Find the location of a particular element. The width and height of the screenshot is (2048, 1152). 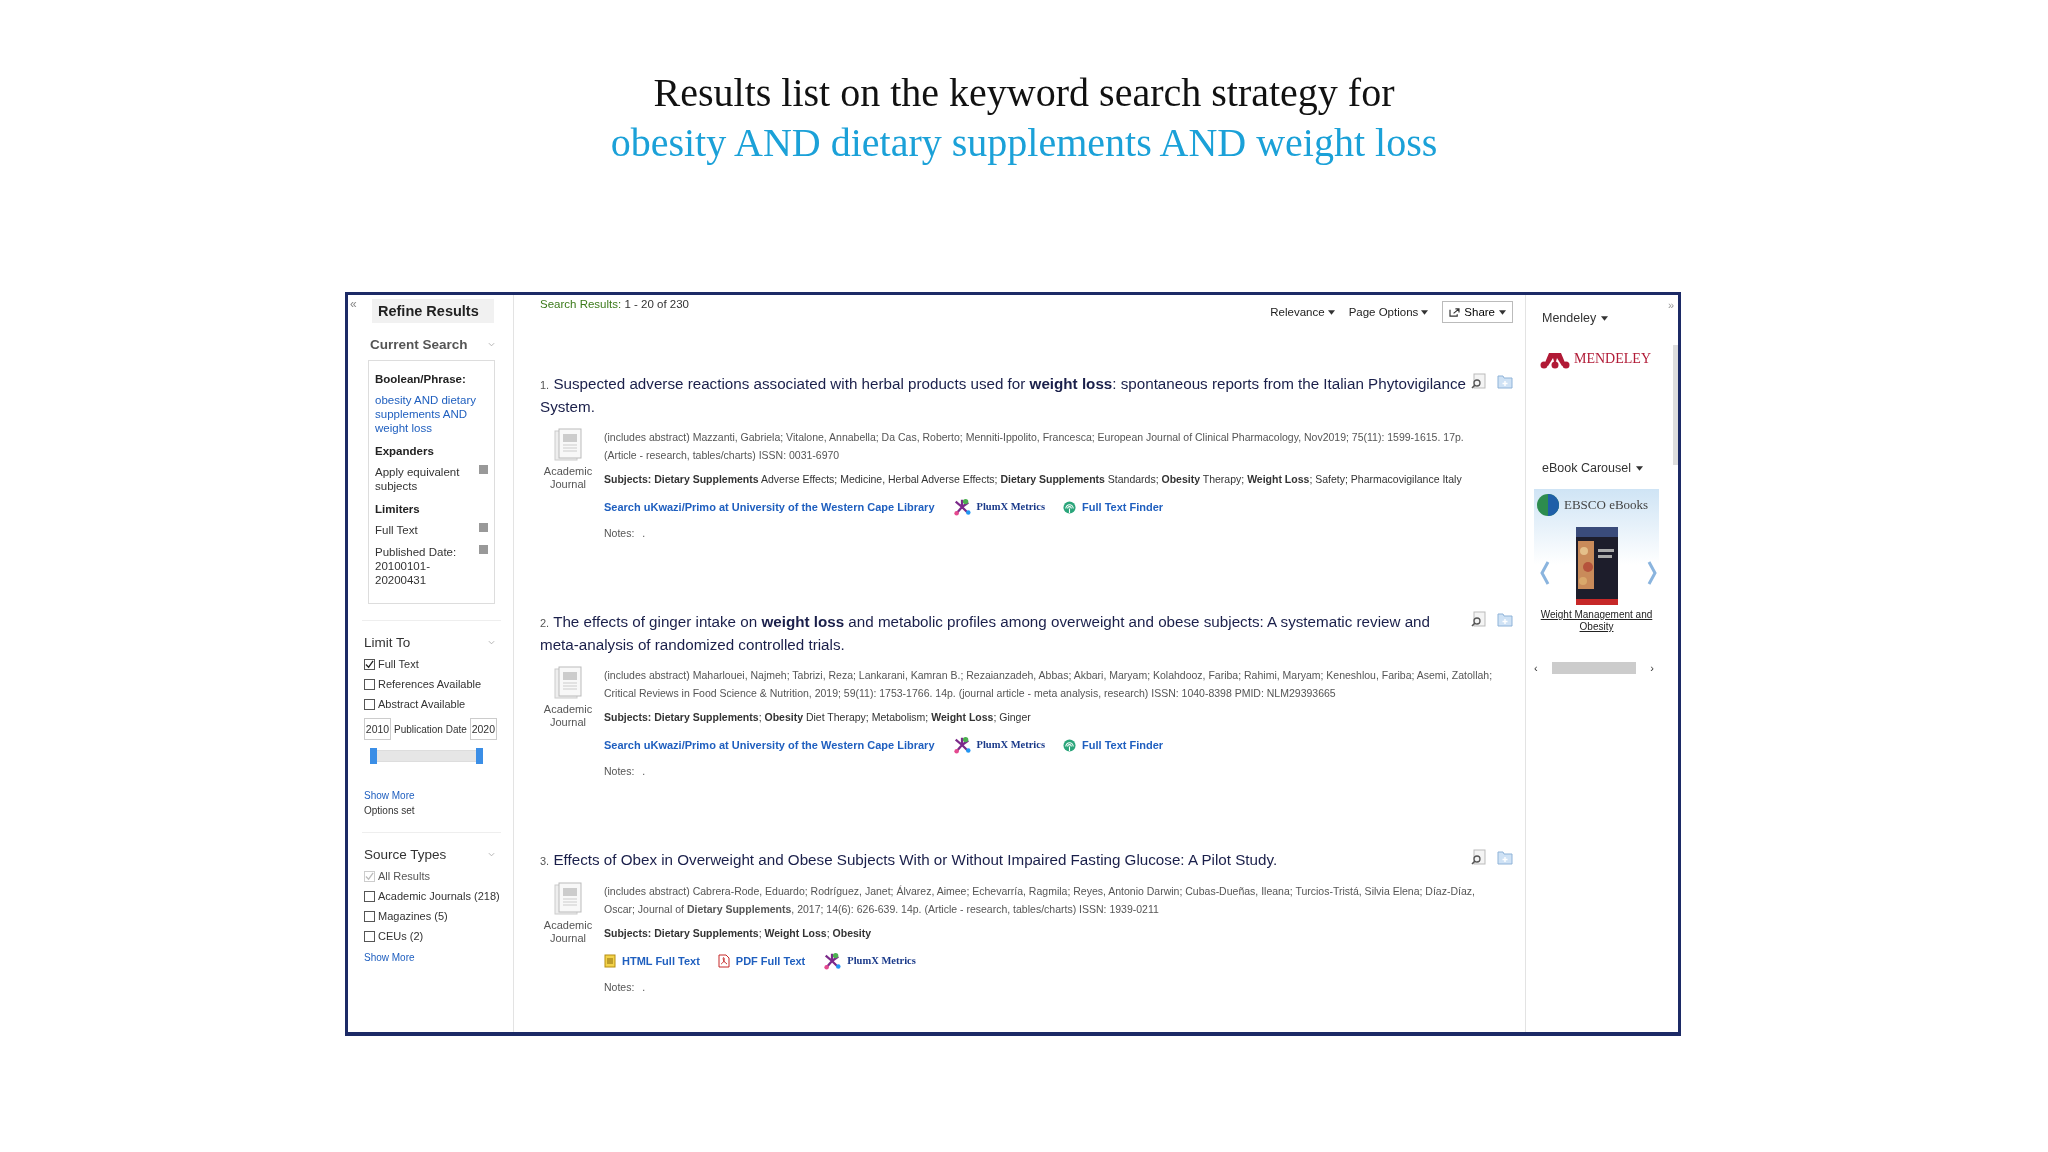

result-title: 1. Suspected adverse reactions associated with herbal products used for weight loss: spontaneous reports from the Italian Phytovigilance System. is located at coordinates (1005, 395).